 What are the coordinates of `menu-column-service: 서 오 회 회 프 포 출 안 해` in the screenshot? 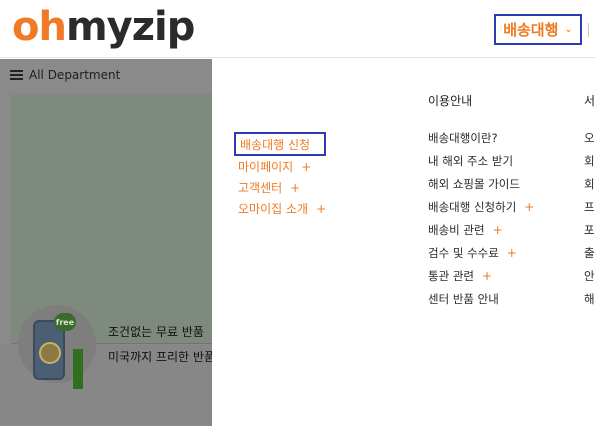 It's located at (590, 201).